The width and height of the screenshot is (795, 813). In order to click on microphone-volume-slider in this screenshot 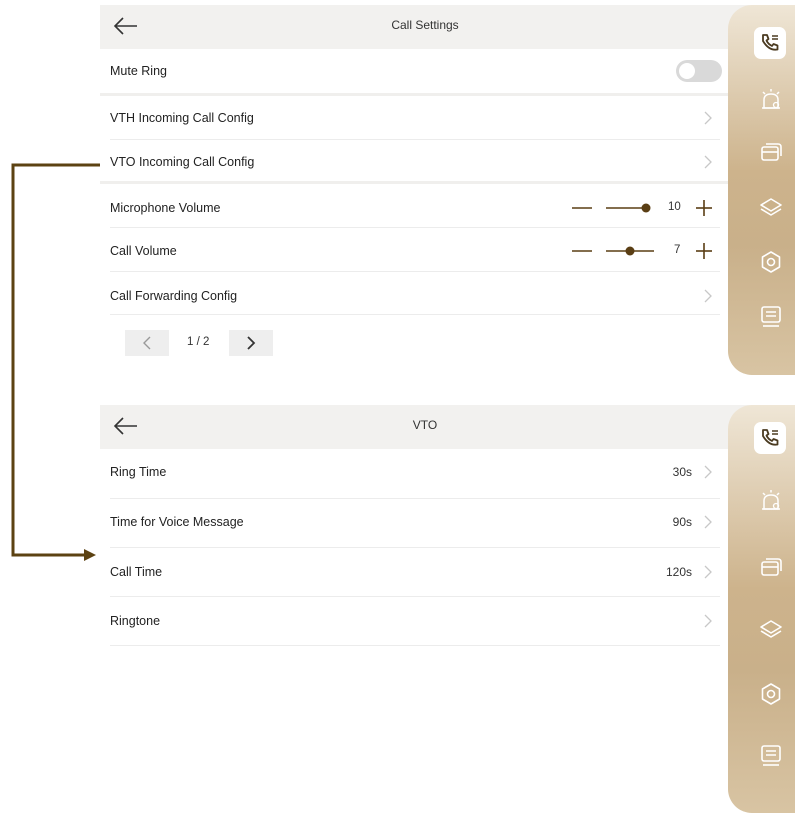, I will do `click(645, 208)`.